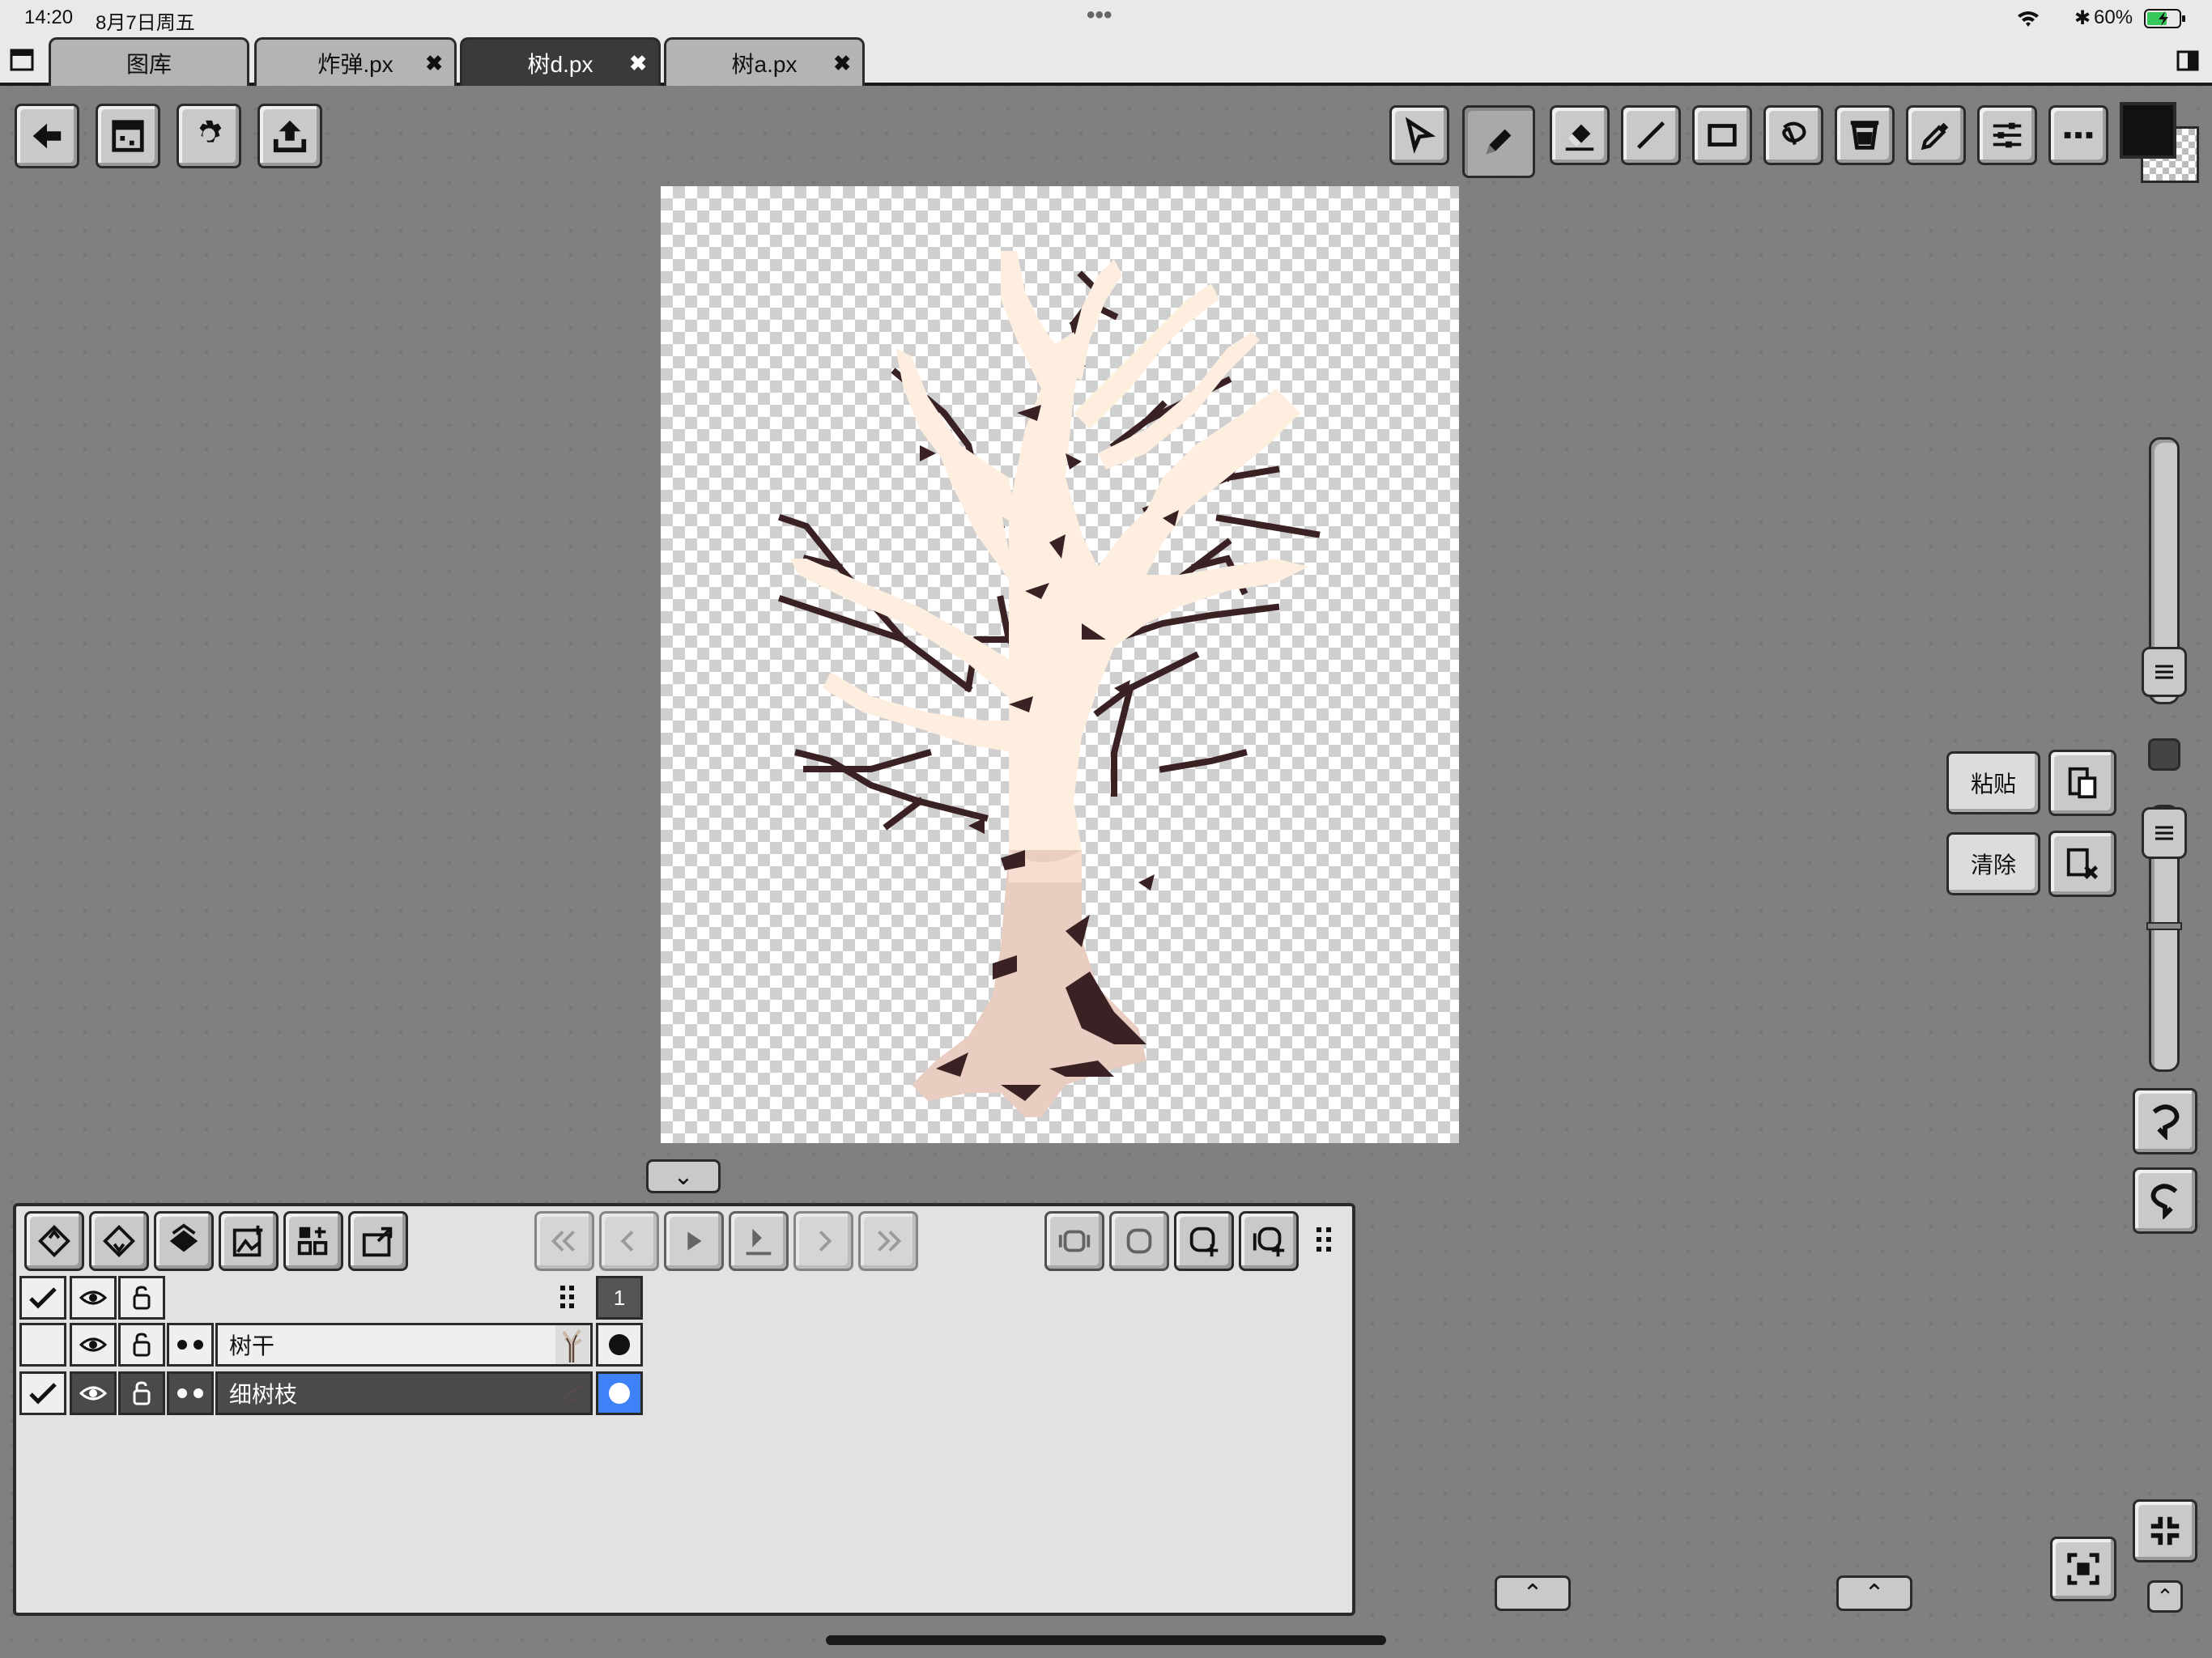  I want to click on undo-button, so click(2165, 1121).